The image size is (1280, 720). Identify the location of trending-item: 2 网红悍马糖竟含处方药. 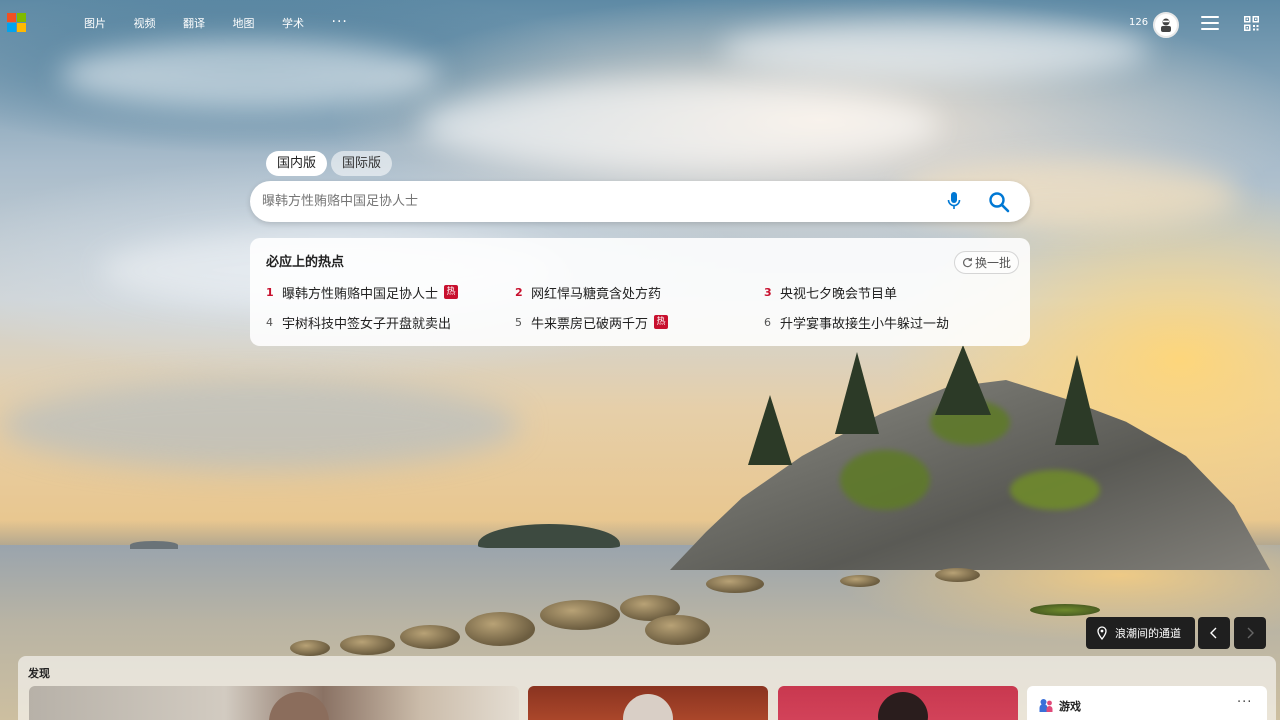
(588, 292).